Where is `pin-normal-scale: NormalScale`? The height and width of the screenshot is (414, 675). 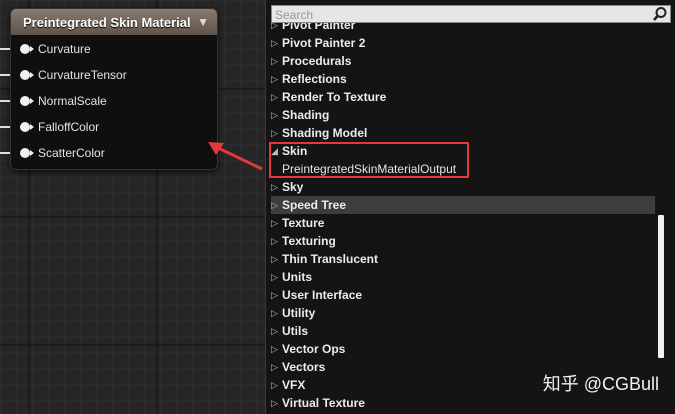 pin-normal-scale: NormalScale is located at coordinates (63, 101).